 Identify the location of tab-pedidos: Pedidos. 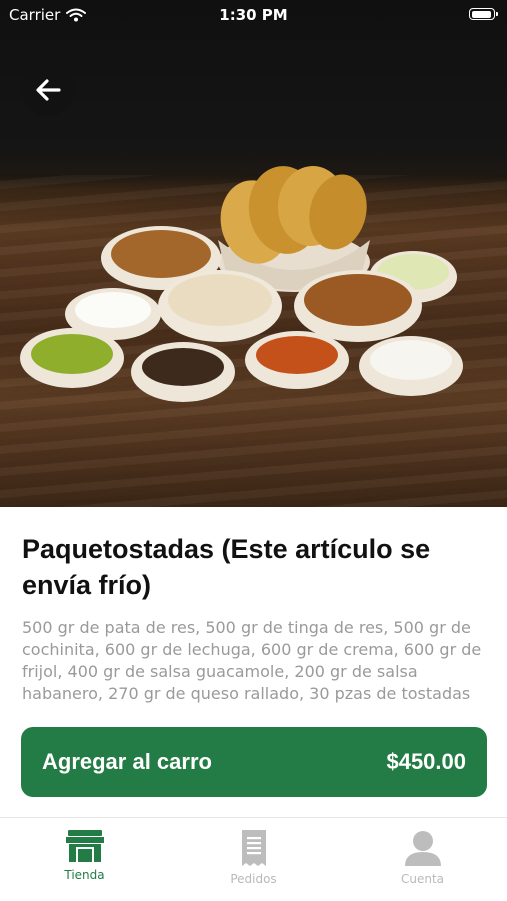
(253, 859).